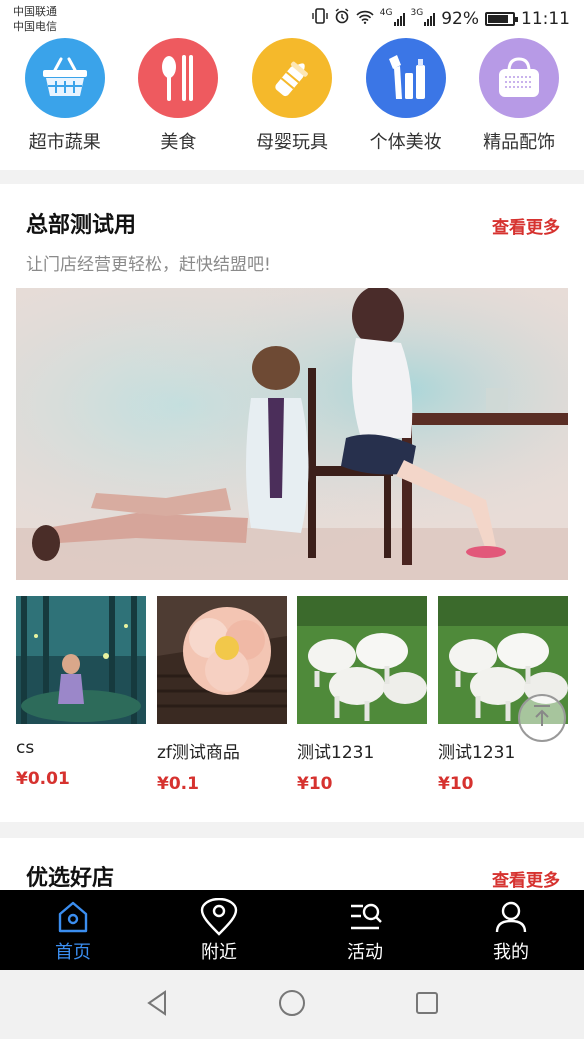 Image resolution: width=584 pixels, height=1039 pixels. Describe the element at coordinates (198, 753) in the screenshot. I see `product-name: zf测试商品` at that location.